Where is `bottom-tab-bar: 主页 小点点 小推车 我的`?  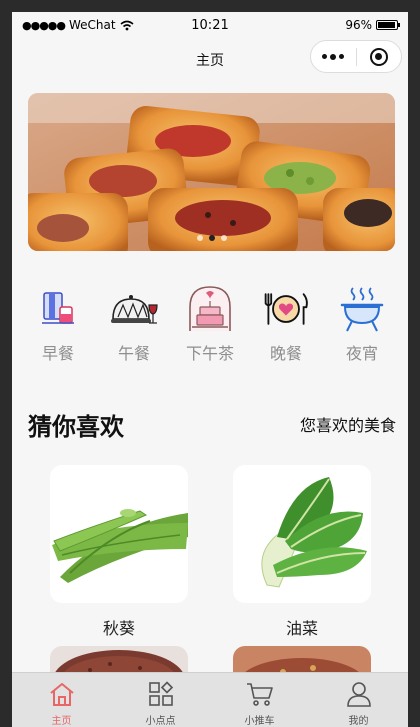
bottom-tab-bar: 主页 小点点 小推车 我的 is located at coordinates (210, 699).